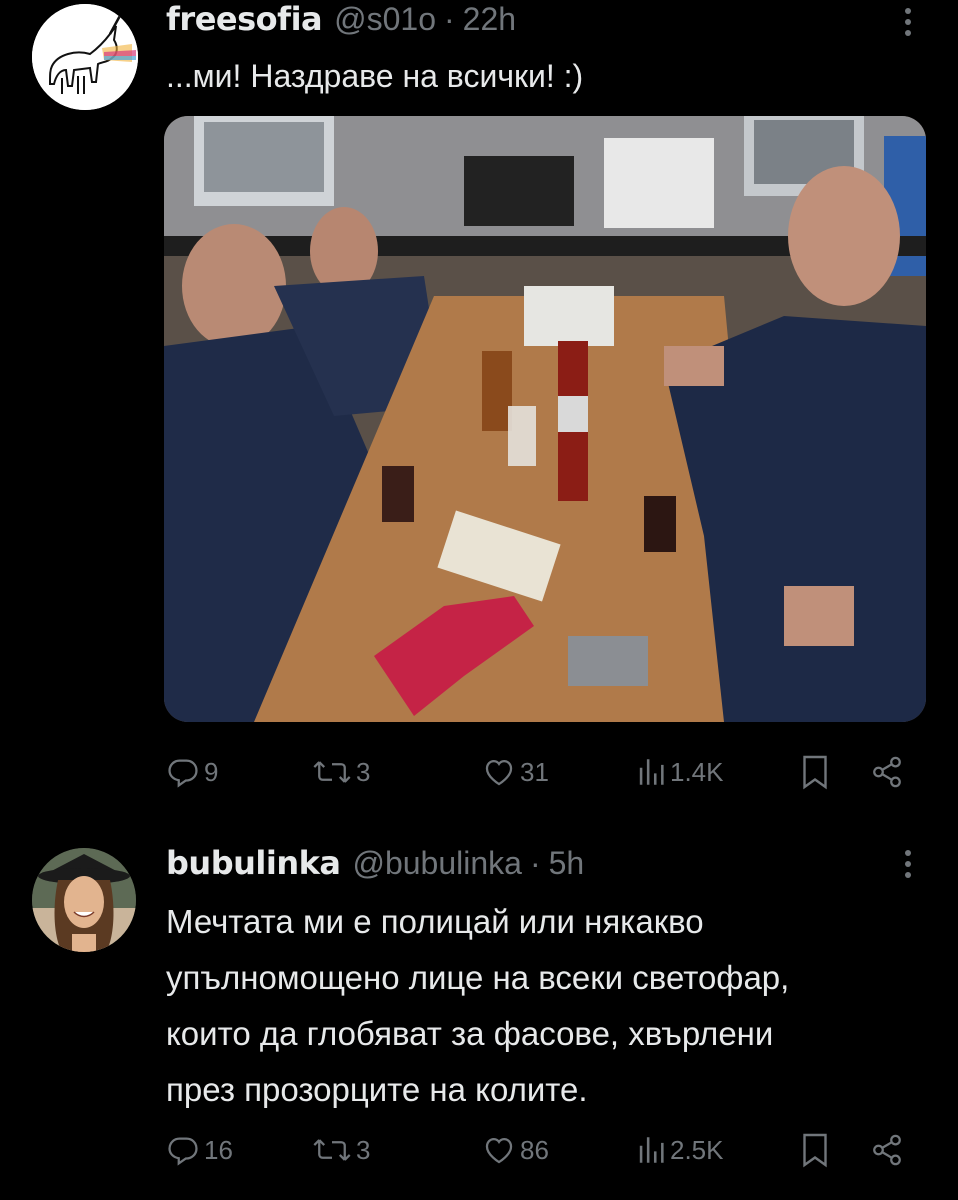 The height and width of the screenshot is (1200, 958). I want to click on post-header: bubulinka @bubulinka · 5h, so click(375, 863).